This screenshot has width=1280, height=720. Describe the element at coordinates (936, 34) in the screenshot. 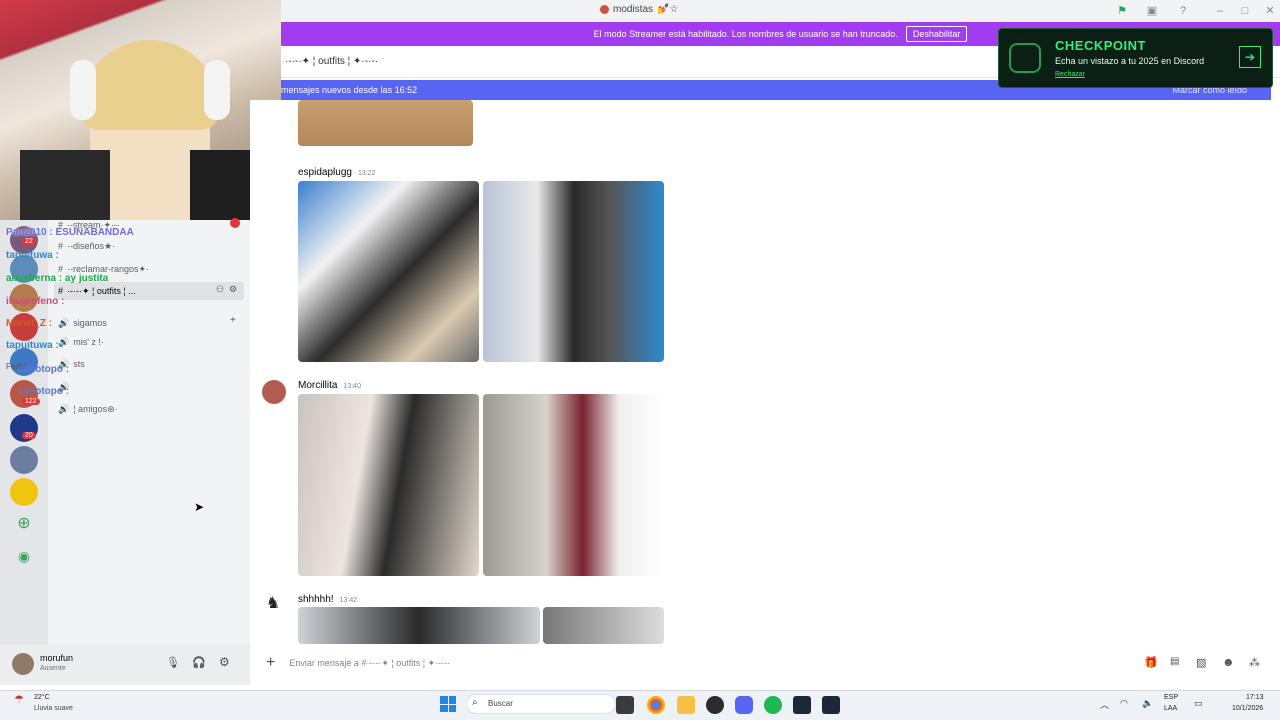

I see `disable-streamer-button: Deshabilitar` at that location.